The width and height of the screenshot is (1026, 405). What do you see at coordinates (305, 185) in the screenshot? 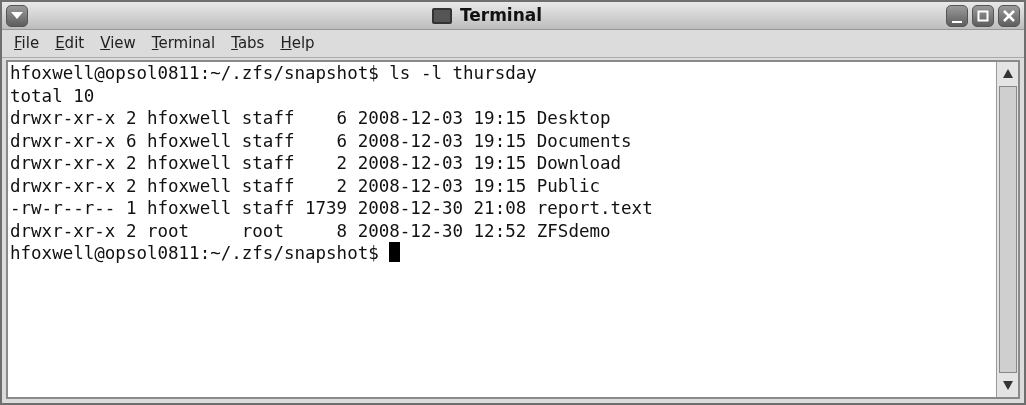
I see `terminal-line: drwxr-xr-x 2 hfoxwell staff 2 2008-12-03 19:15 Public` at bounding box center [305, 185].